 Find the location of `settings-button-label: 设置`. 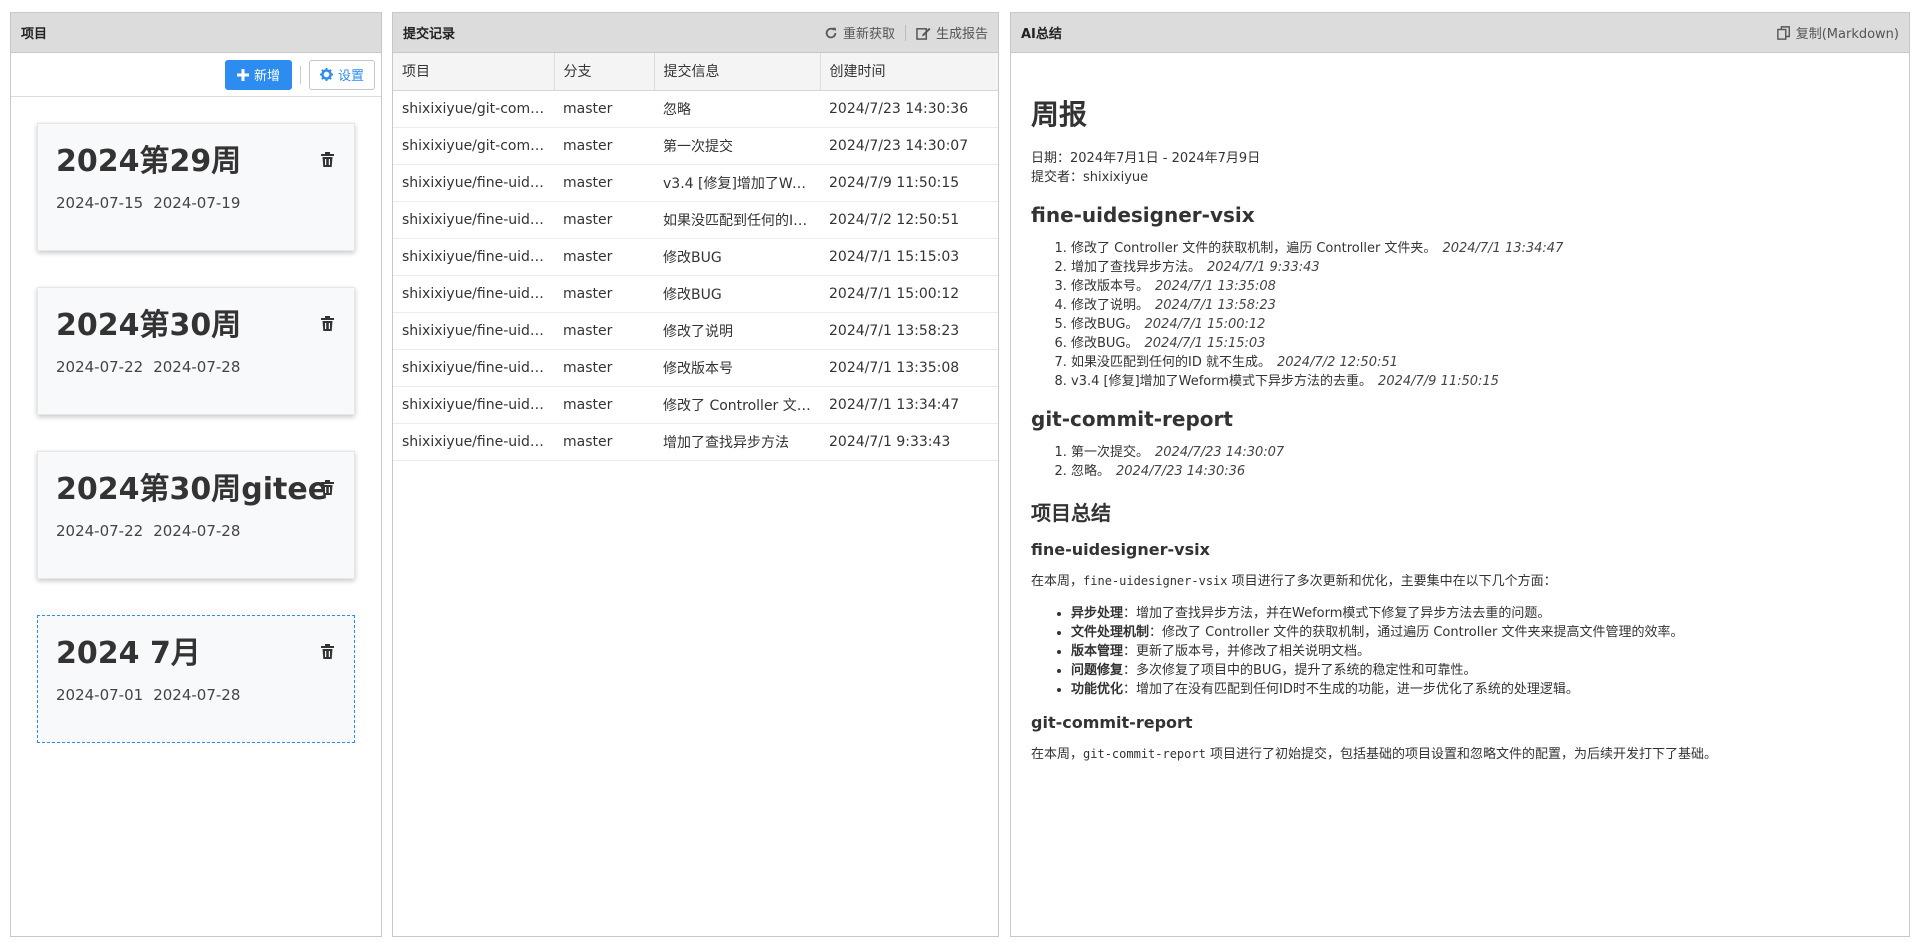

settings-button-label: 设置 is located at coordinates (350, 76).